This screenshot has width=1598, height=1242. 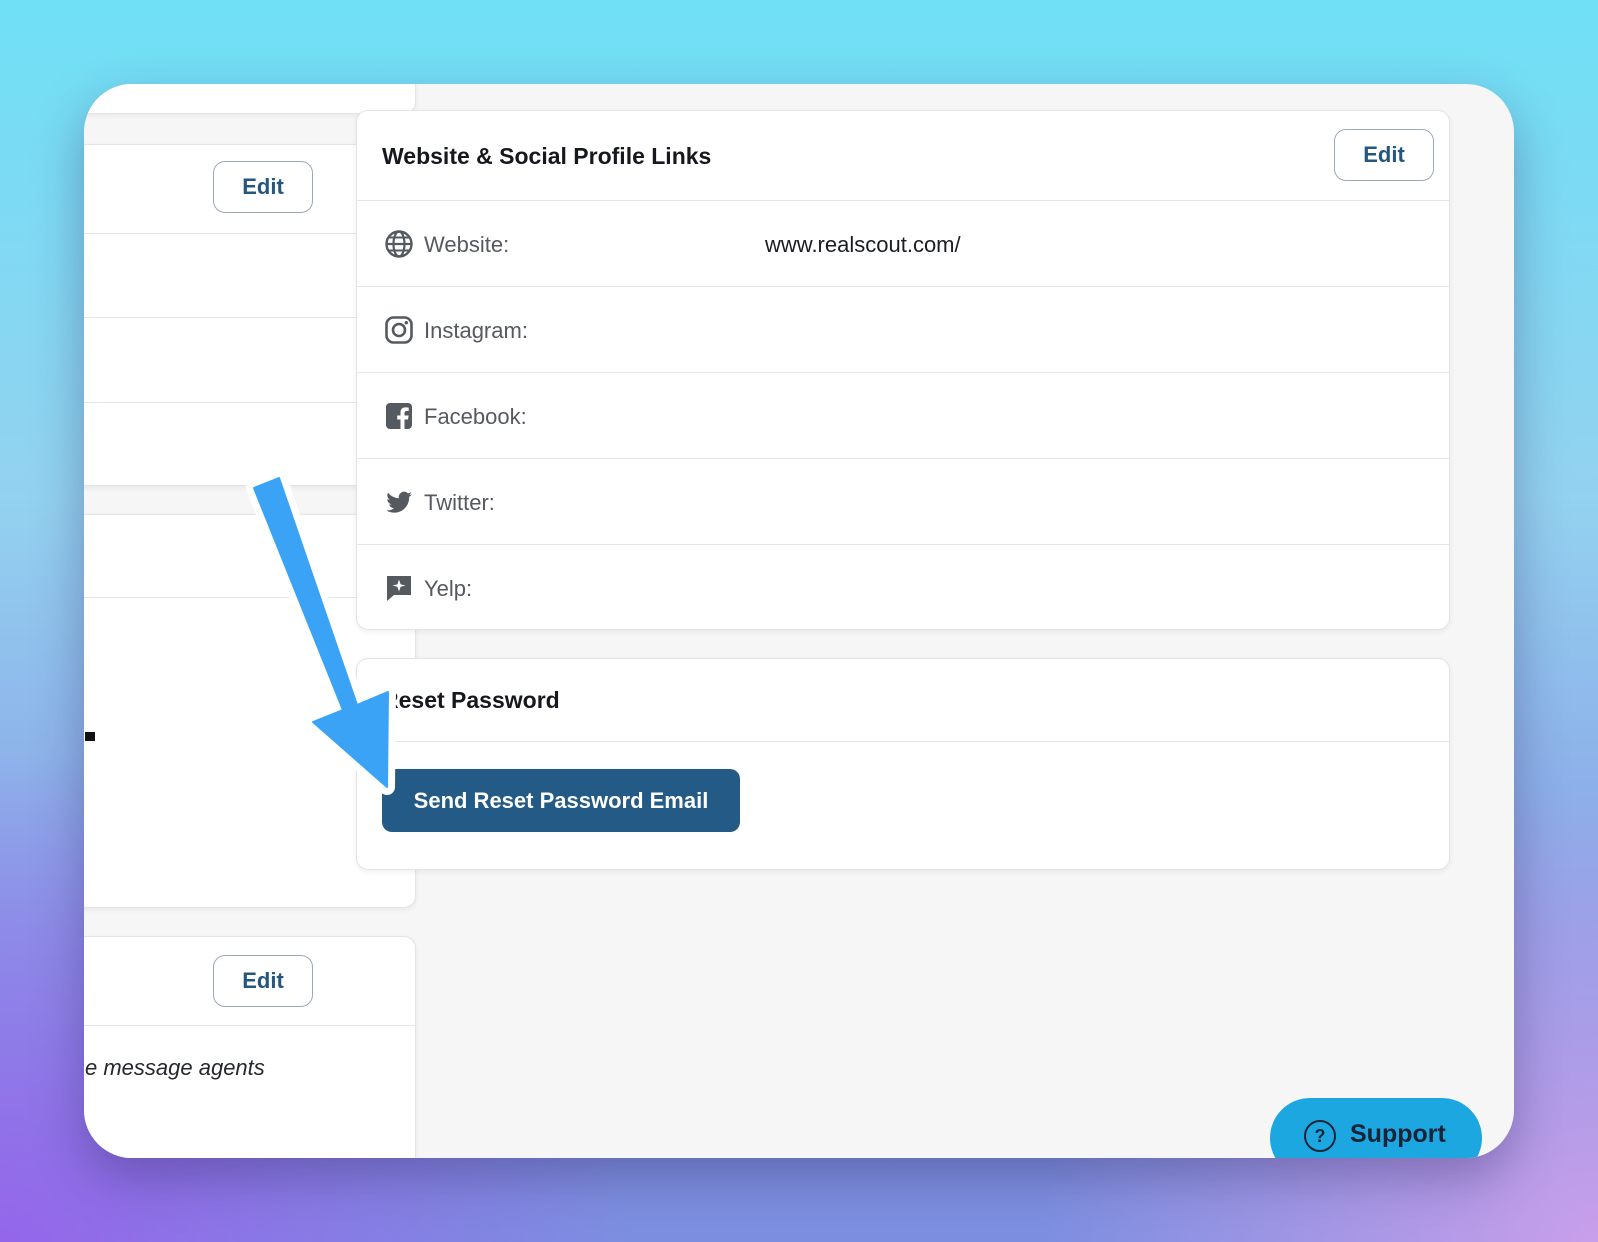 What do you see at coordinates (399, 502) in the screenshot?
I see `twitter-icon` at bounding box center [399, 502].